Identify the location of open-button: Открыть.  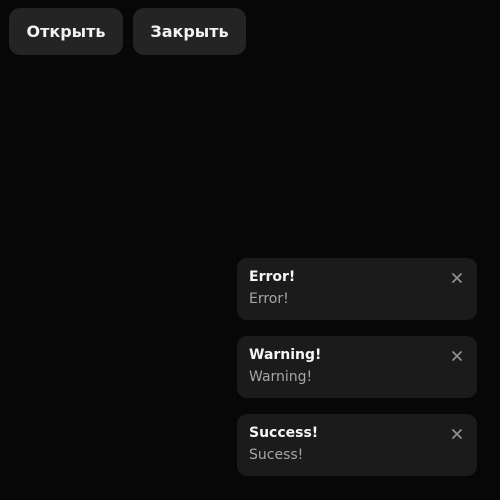
(66, 31).